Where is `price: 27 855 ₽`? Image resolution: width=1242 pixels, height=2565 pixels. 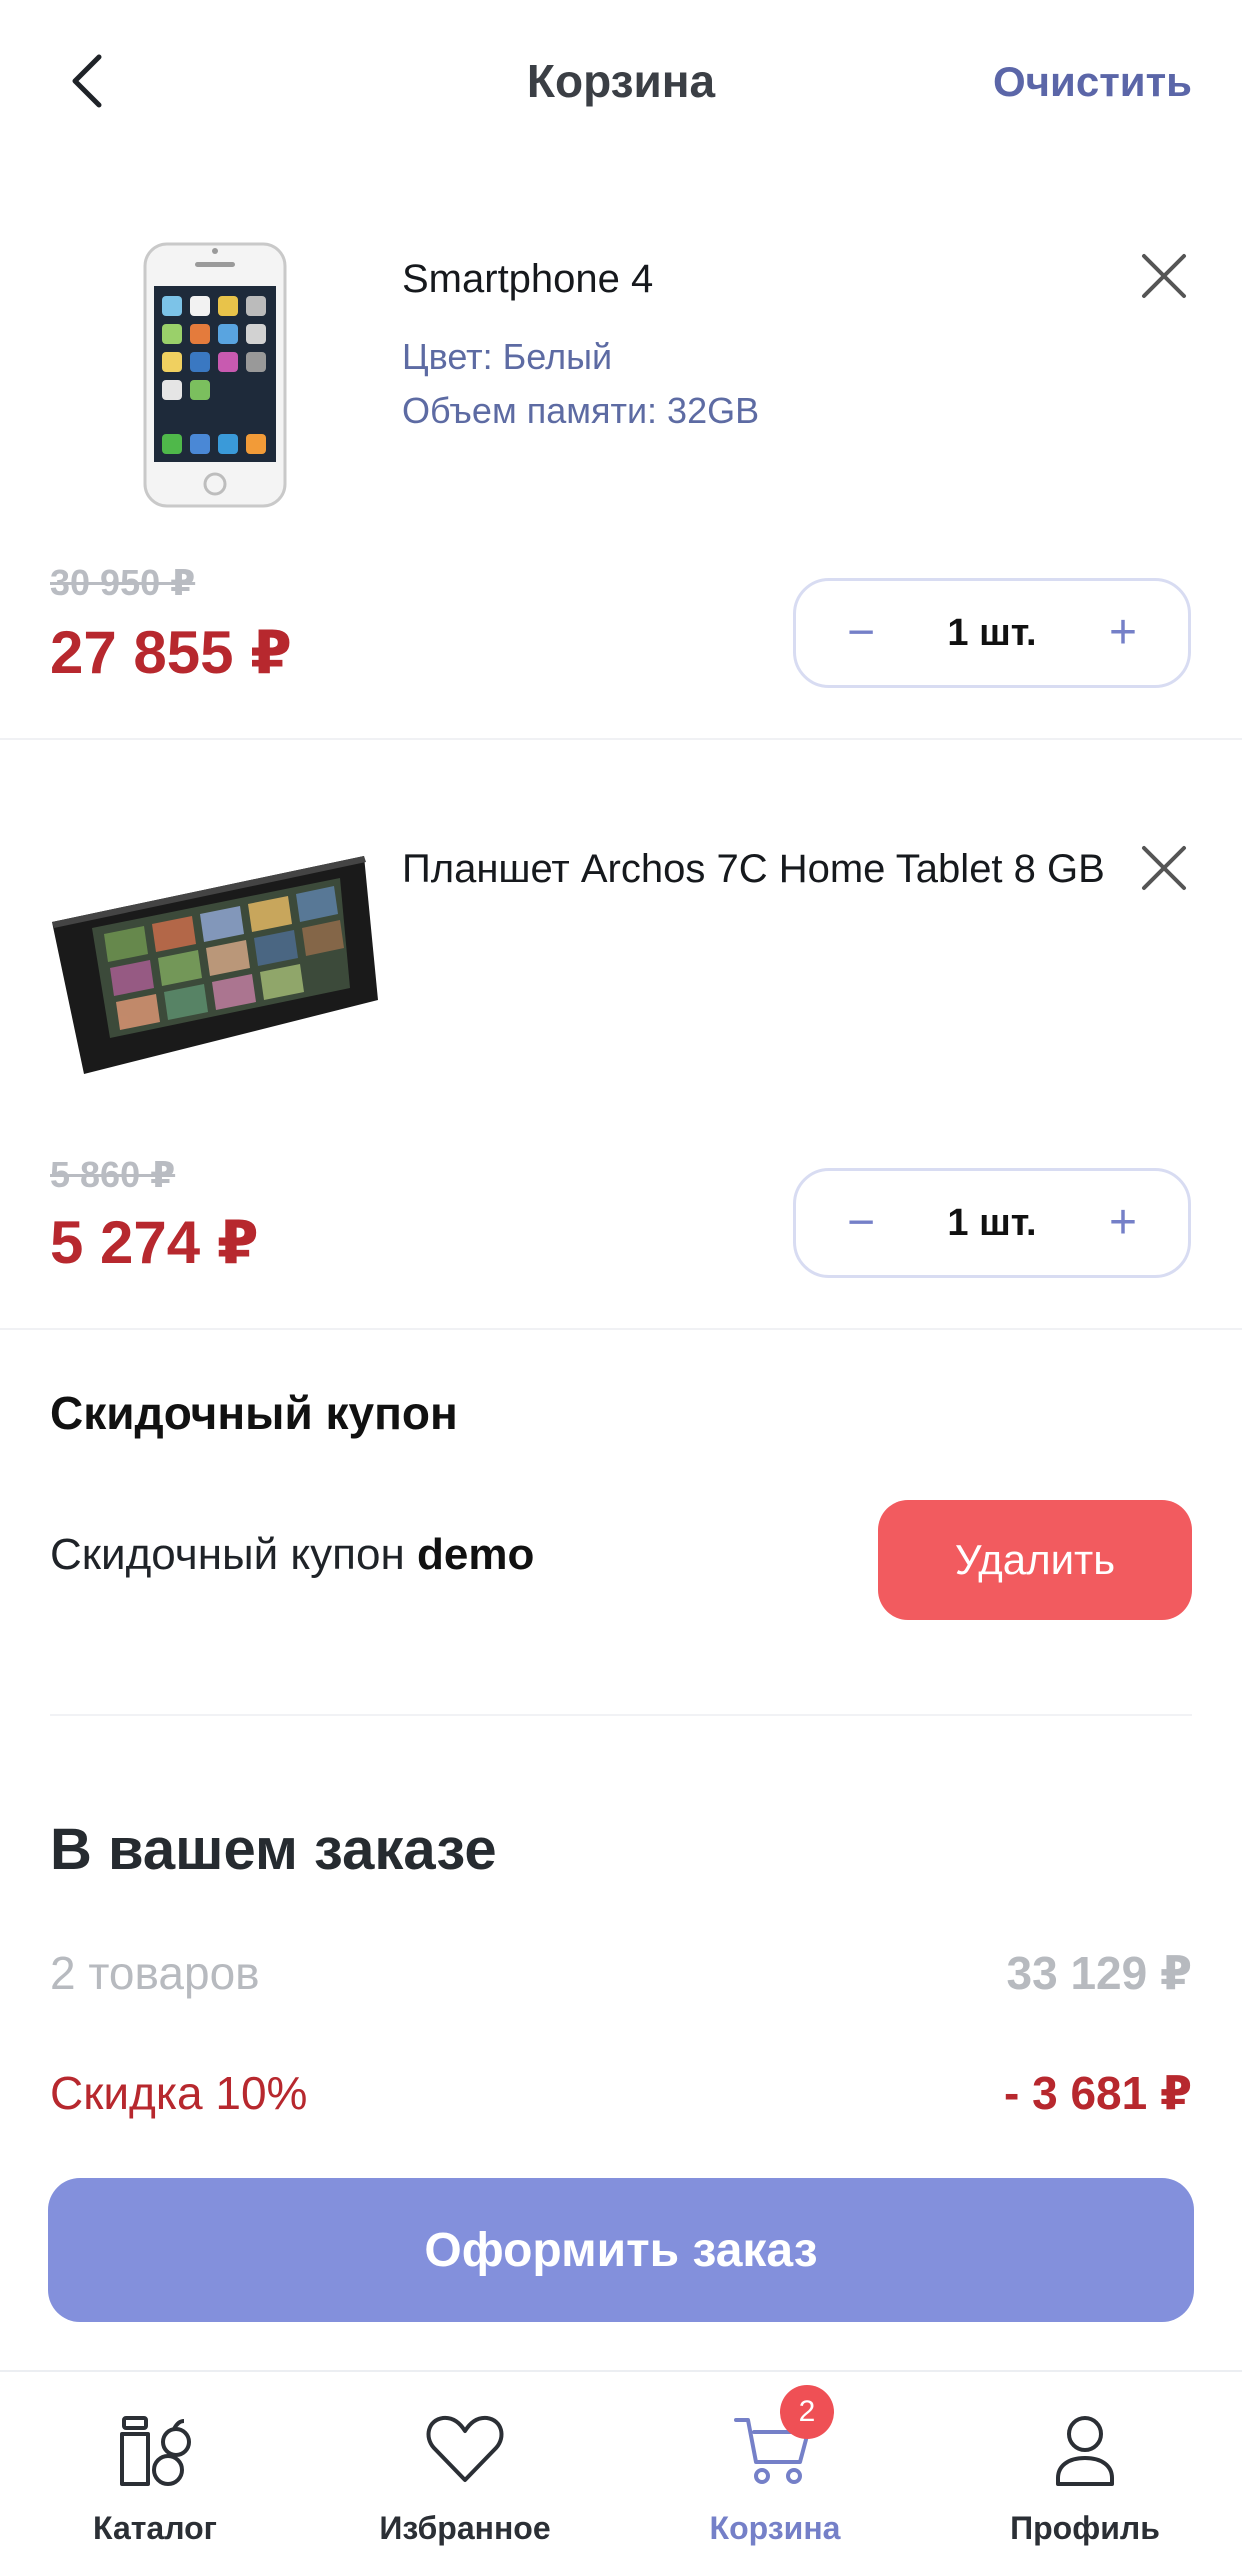 price: 27 855 ₽ is located at coordinates (171, 652).